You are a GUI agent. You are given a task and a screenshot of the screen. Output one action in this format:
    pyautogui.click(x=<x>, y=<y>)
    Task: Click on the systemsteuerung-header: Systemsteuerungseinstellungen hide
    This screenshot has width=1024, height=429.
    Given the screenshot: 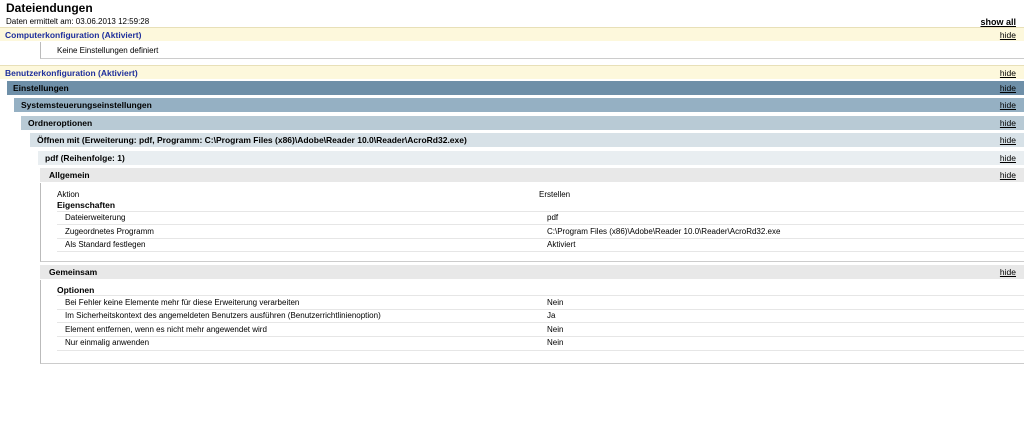 What is the action you would take?
    pyautogui.click(x=519, y=105)
    